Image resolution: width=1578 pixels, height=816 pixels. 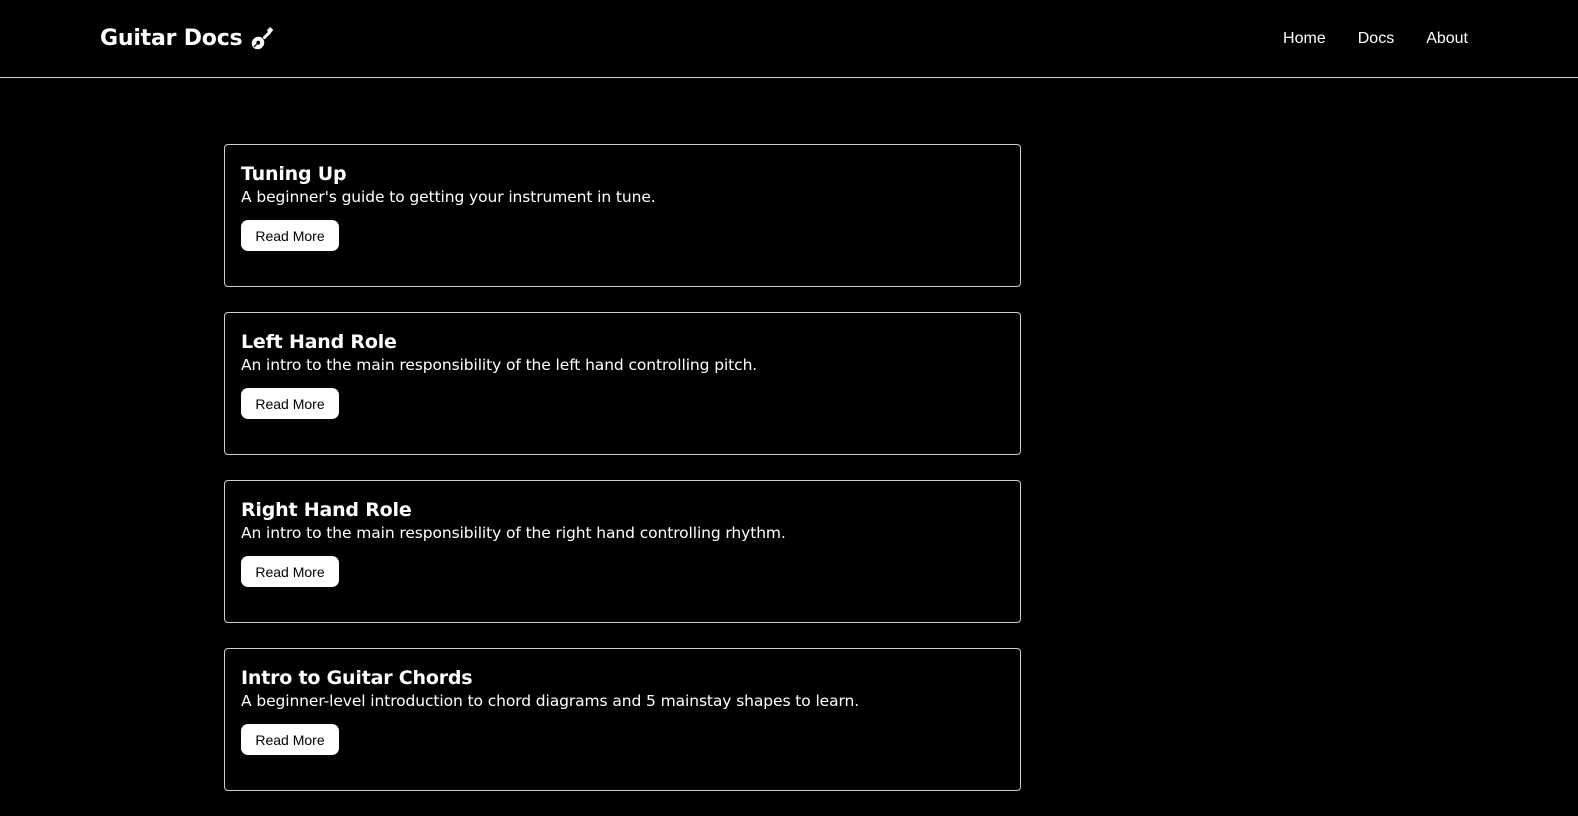 What do you see at coordinates (171, 38) in the screenshot?
I see `brand-title: Guitar Docs` at bounding box center [171, 38].